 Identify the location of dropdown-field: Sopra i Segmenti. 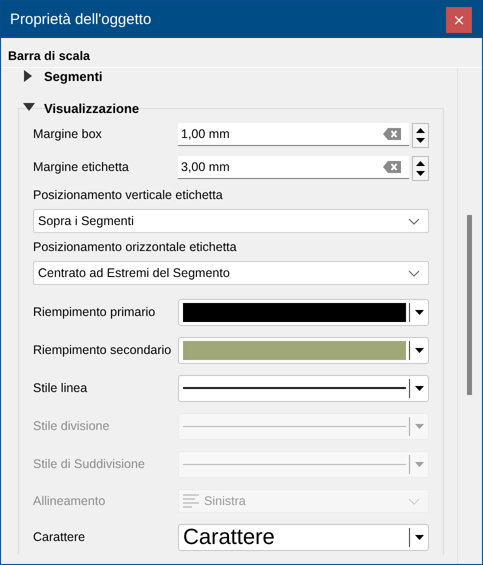
(231, 221).